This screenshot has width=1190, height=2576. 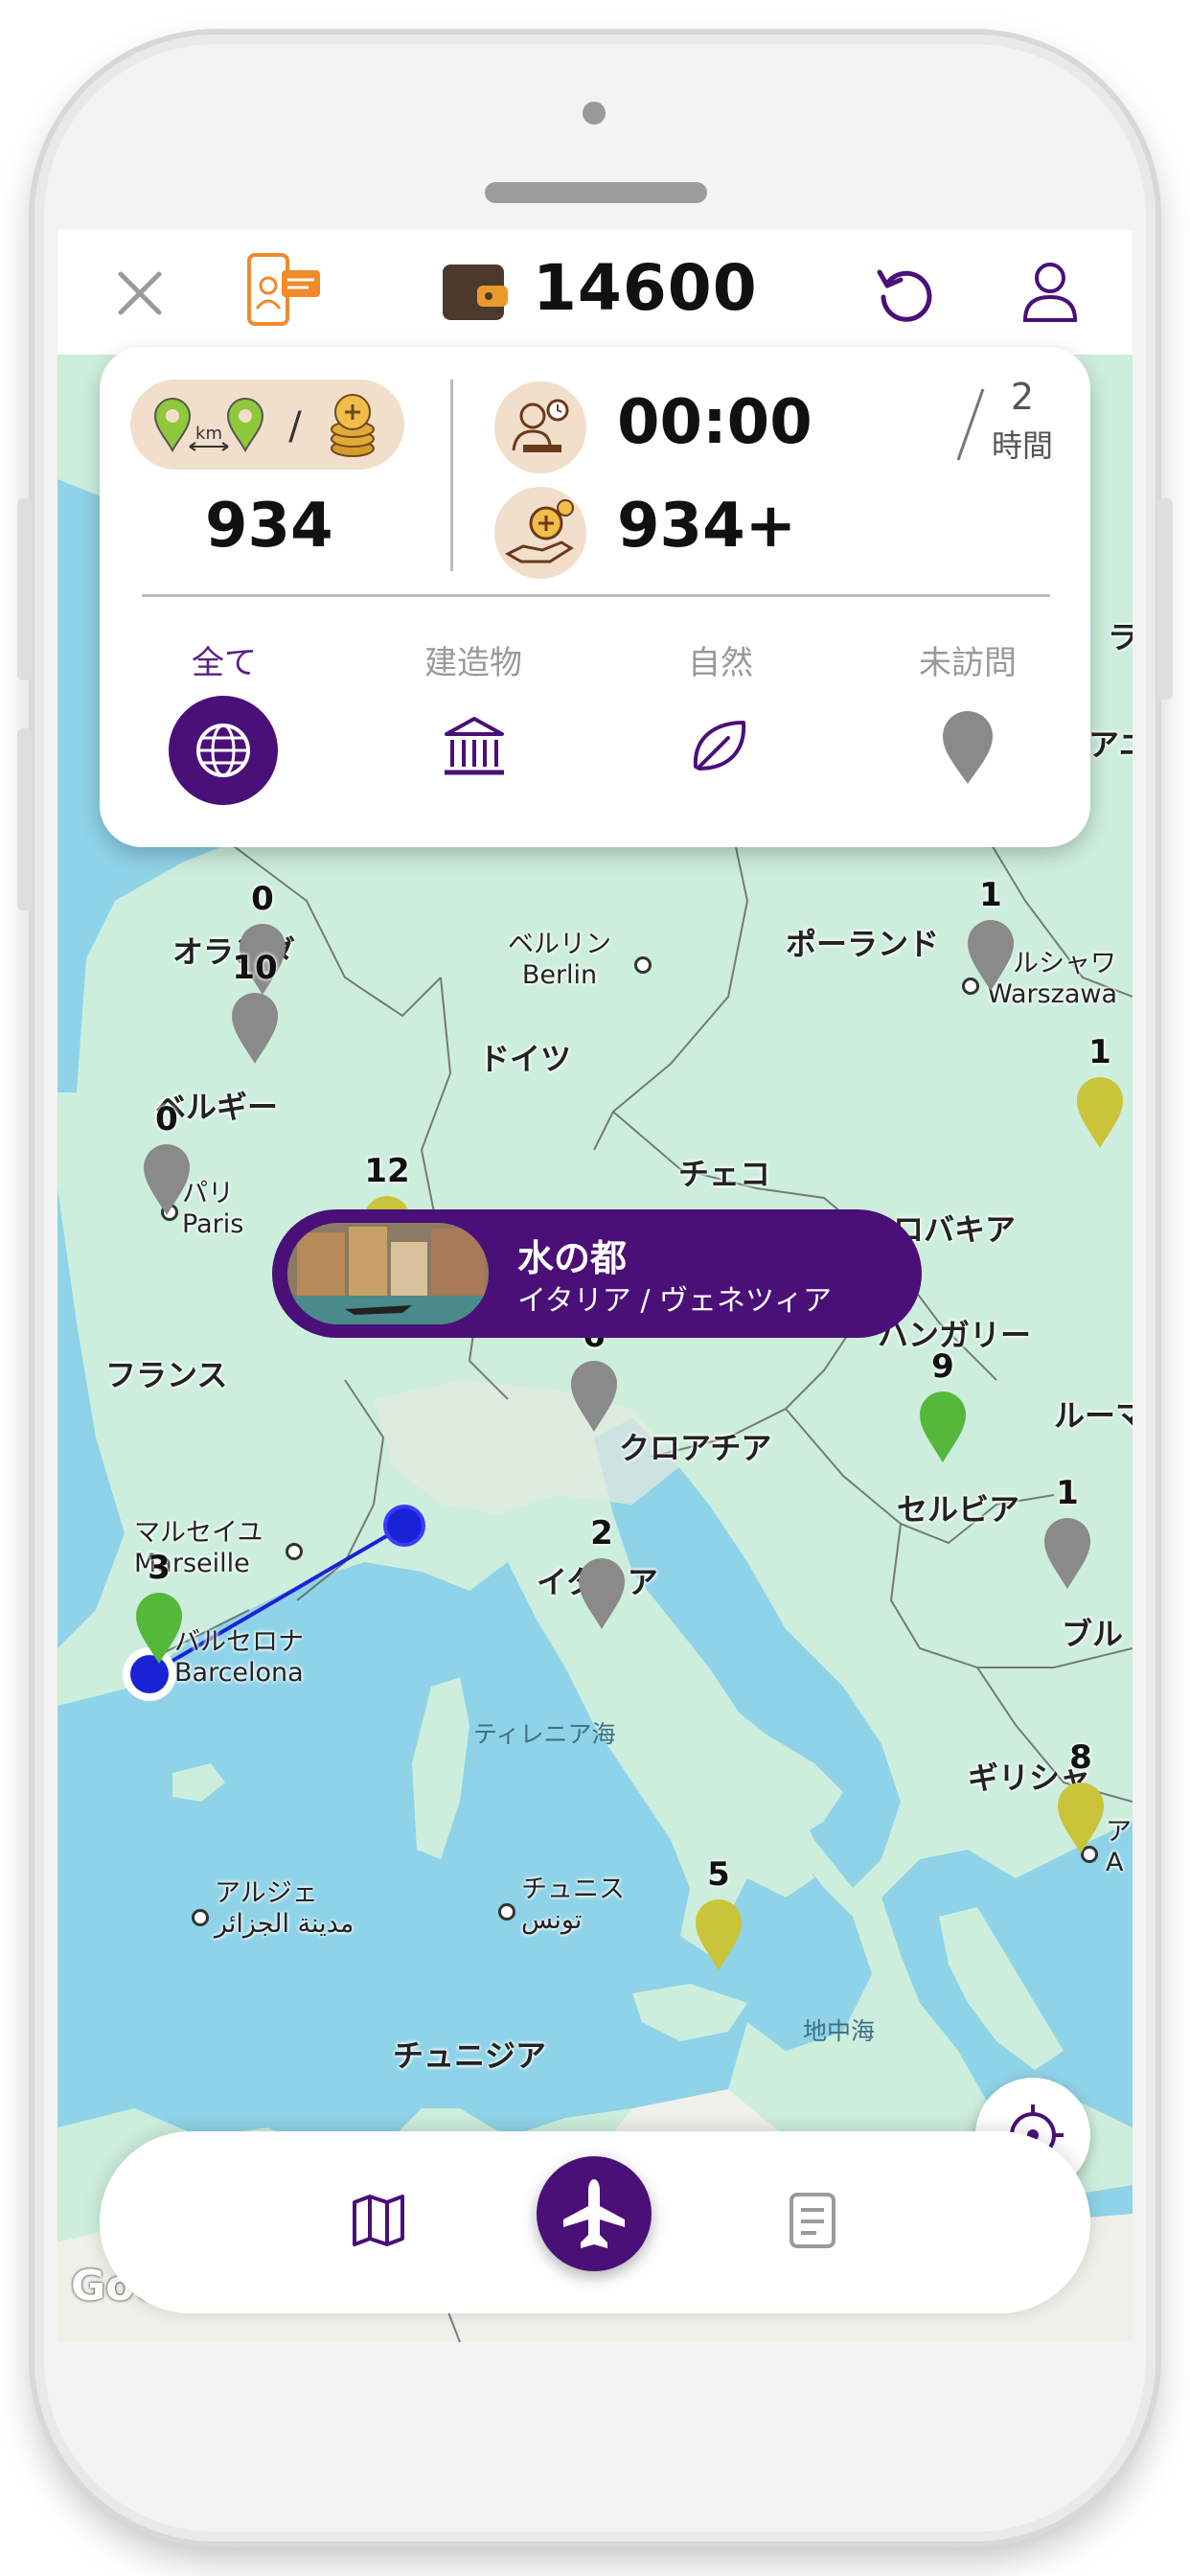 What do you see at coordinates (452, 475) in the screenshot?
I see `vertical-divider` at bounding box center [452, 475].